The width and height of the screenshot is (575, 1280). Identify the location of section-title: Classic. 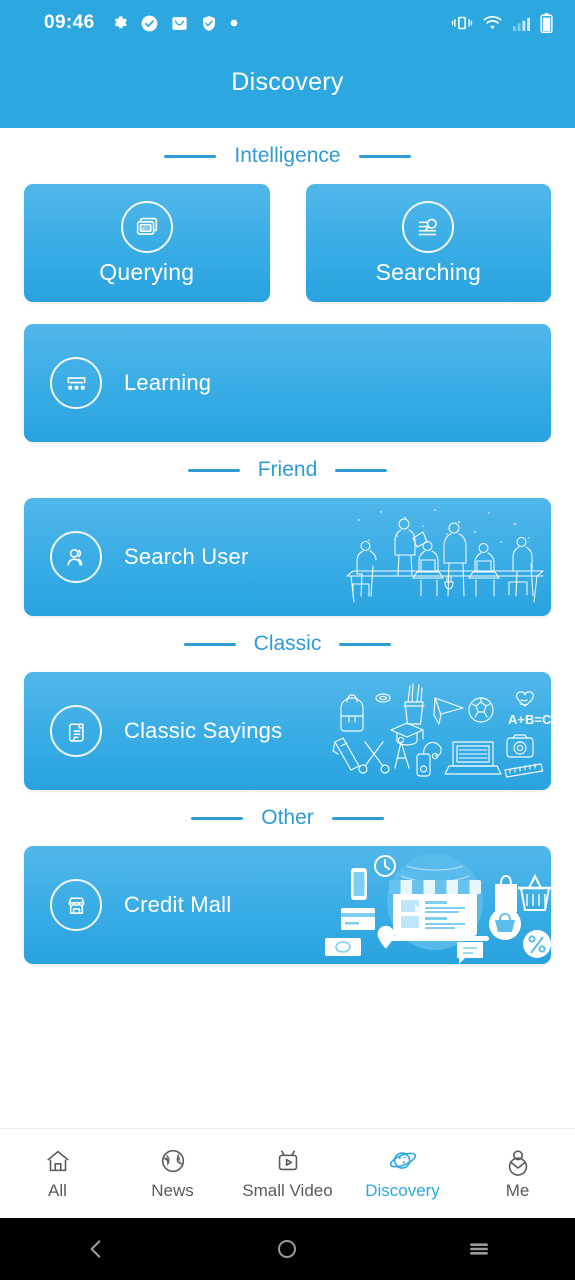
(287, 643).